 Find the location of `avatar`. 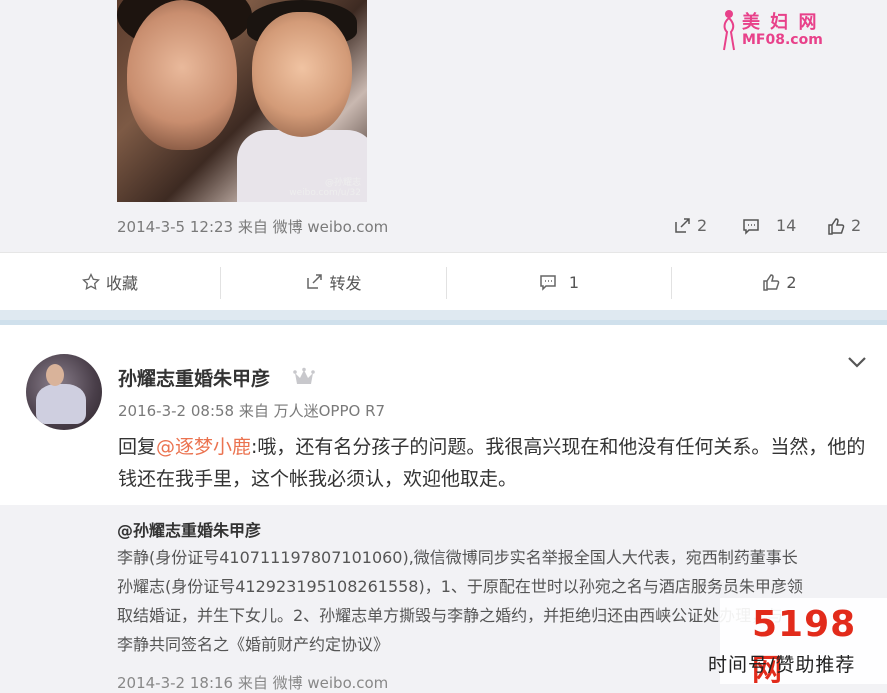

avatar is located at coordinates (64, 392).